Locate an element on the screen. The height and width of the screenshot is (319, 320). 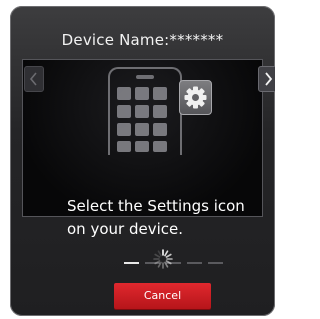
settings-gear-icon is located at coordinates (195, 97).